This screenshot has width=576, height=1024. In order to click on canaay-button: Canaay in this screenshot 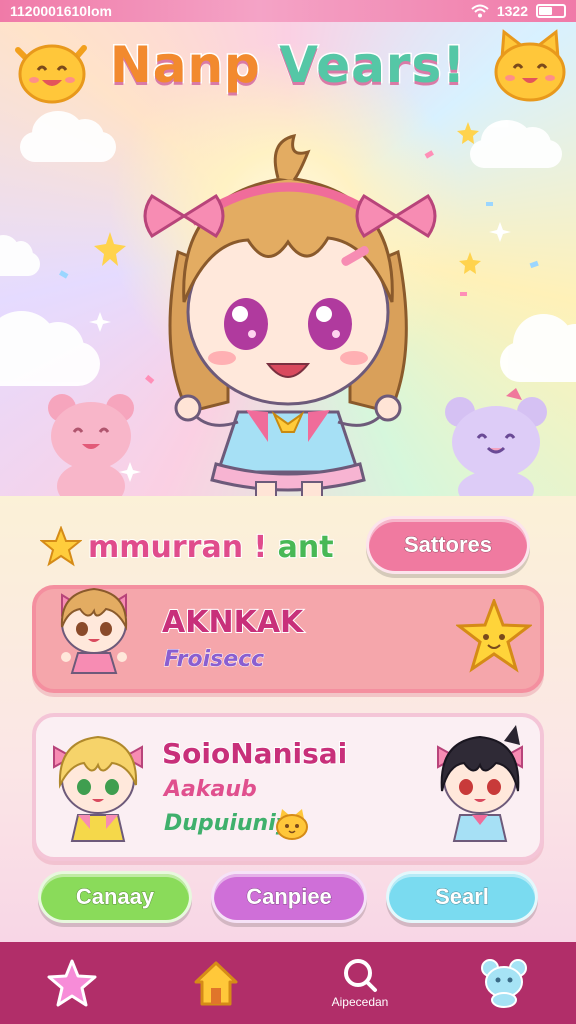, I will do `click(115, 897)`.